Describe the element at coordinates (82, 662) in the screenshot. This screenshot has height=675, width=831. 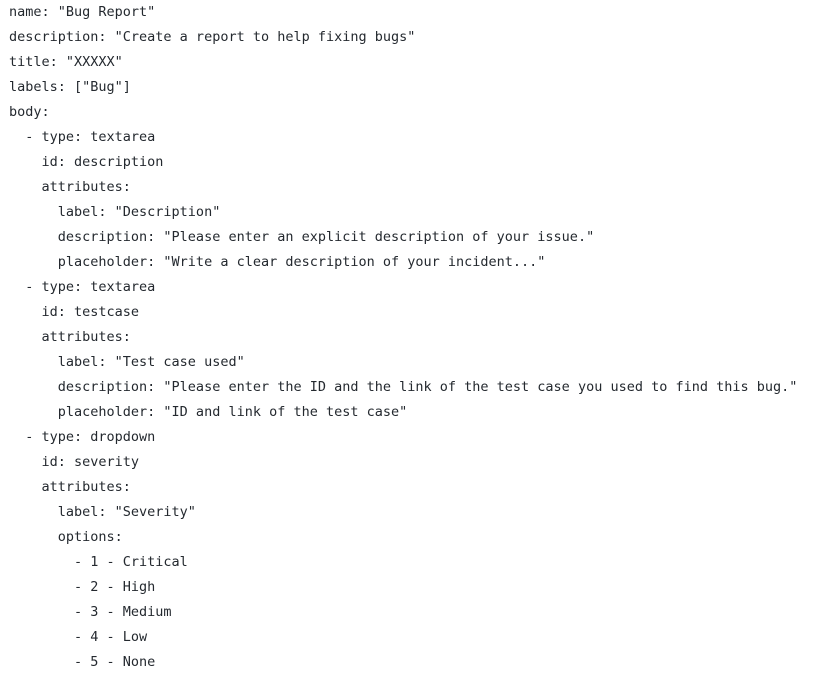
I see `code-line: - 5 - None` at that location.